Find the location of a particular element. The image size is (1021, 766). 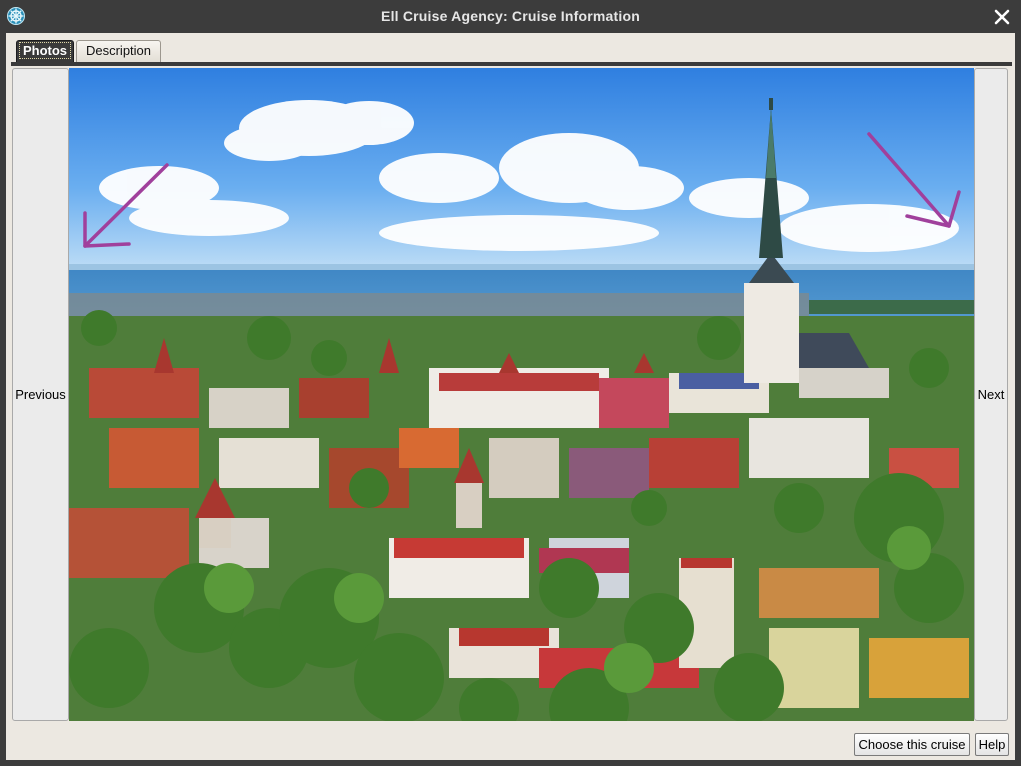

title-bar: Ell Cruise Agency: Cruise Information is located at coordinates (510, 16).